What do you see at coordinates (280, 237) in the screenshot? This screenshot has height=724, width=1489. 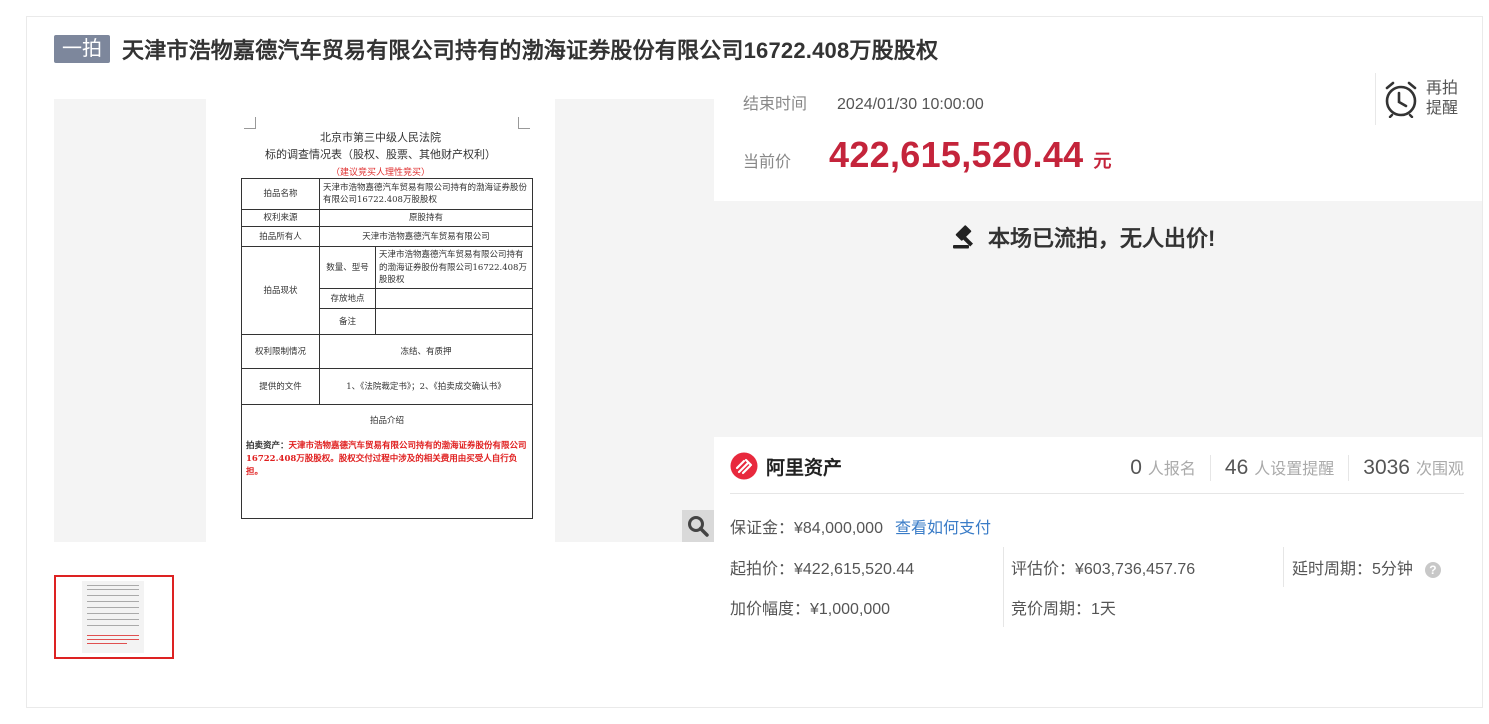 I see `doc-cell: 拍品所有人` at bounding box center [280, 237].